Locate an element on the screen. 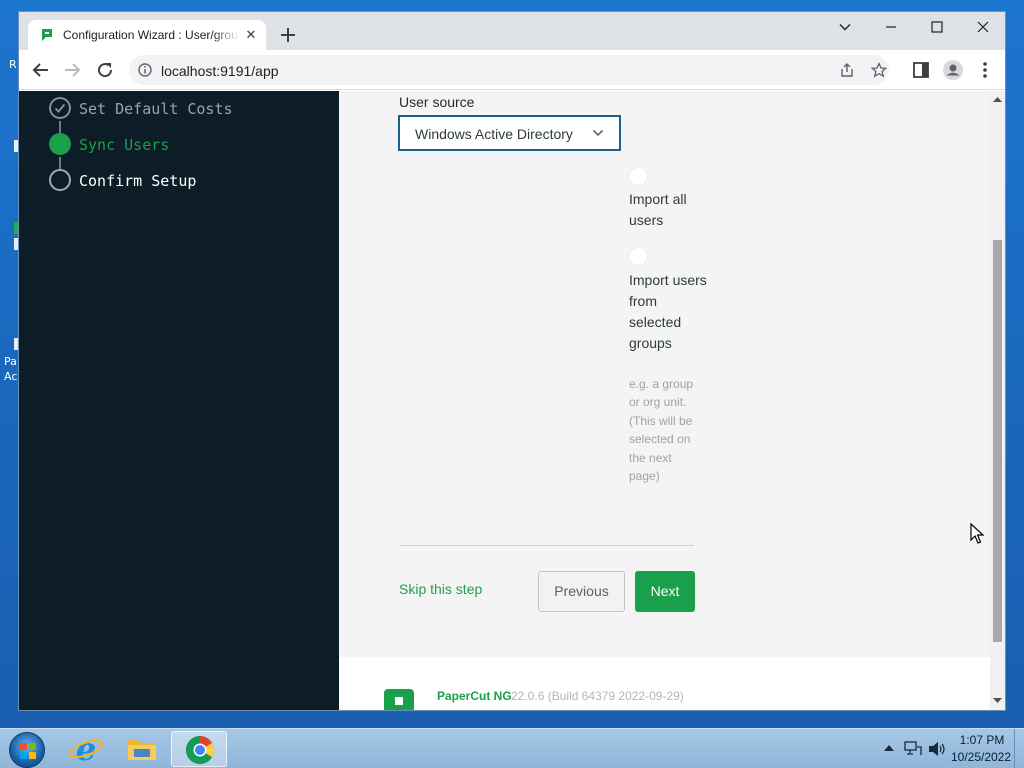 Image resolution: width=1024 pixels, height=768 pixels. papercut-logo-icon is located at coordinates (399, 699).